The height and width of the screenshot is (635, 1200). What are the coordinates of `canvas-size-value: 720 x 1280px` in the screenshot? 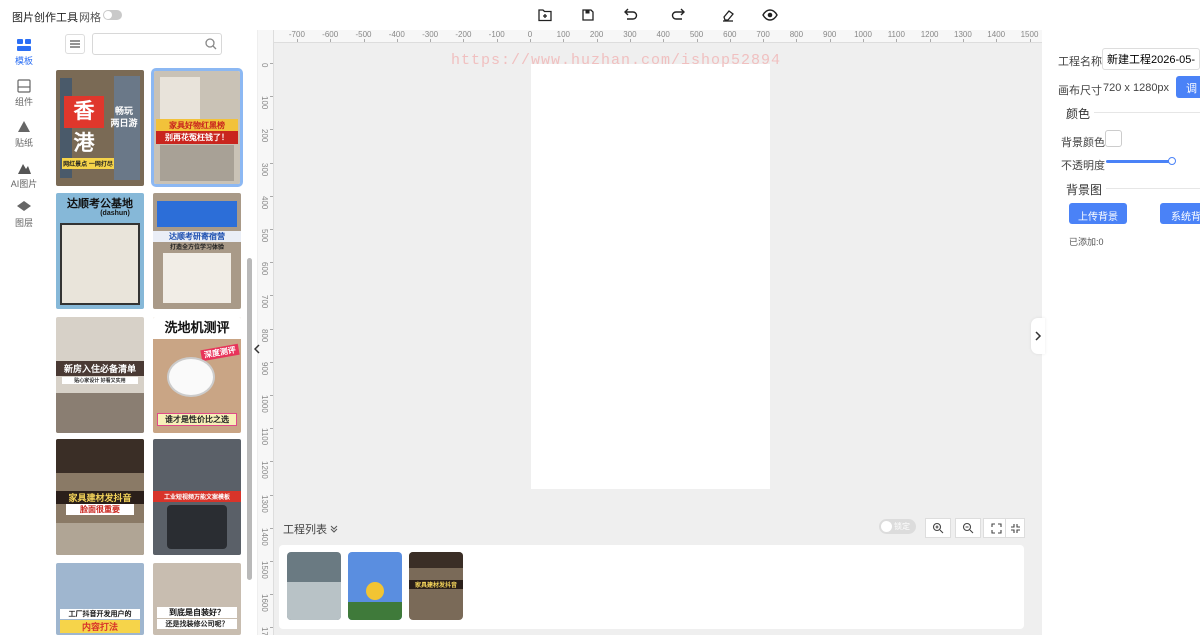 It's located at (1136, 88).